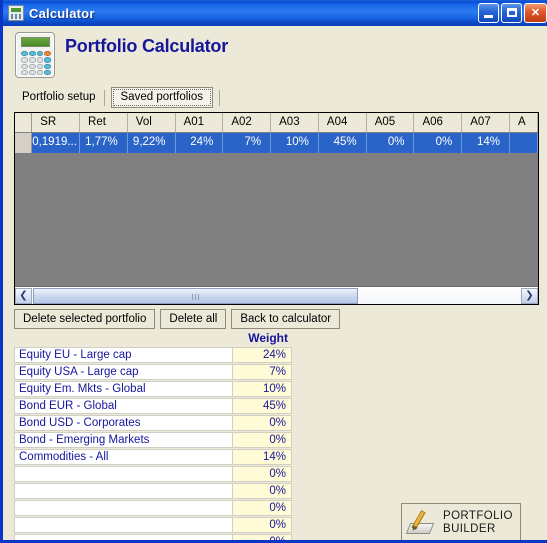 This screenshot has width=547, height=543. I want to click on grid-header-row: SR Ret Vol A01 A02 A03 A04 A05 A06 A07 A, so click(276, 122).